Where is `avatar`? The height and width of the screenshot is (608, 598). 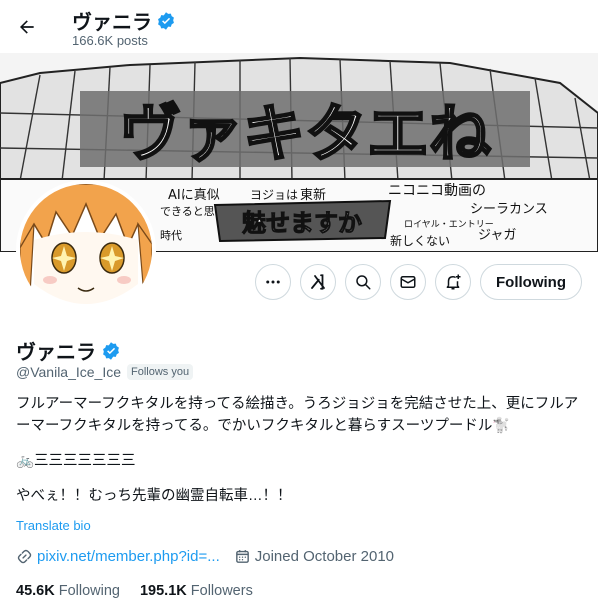
avatar is located at coordinates (86, 250).